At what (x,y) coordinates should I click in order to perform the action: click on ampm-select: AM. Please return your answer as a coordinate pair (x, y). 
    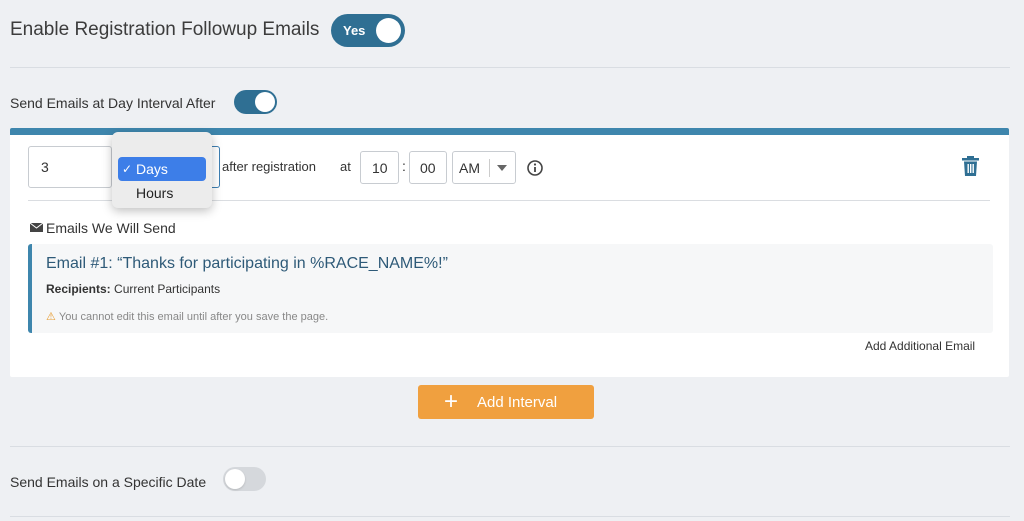
    Looking at the image, I should click on (484, 167).